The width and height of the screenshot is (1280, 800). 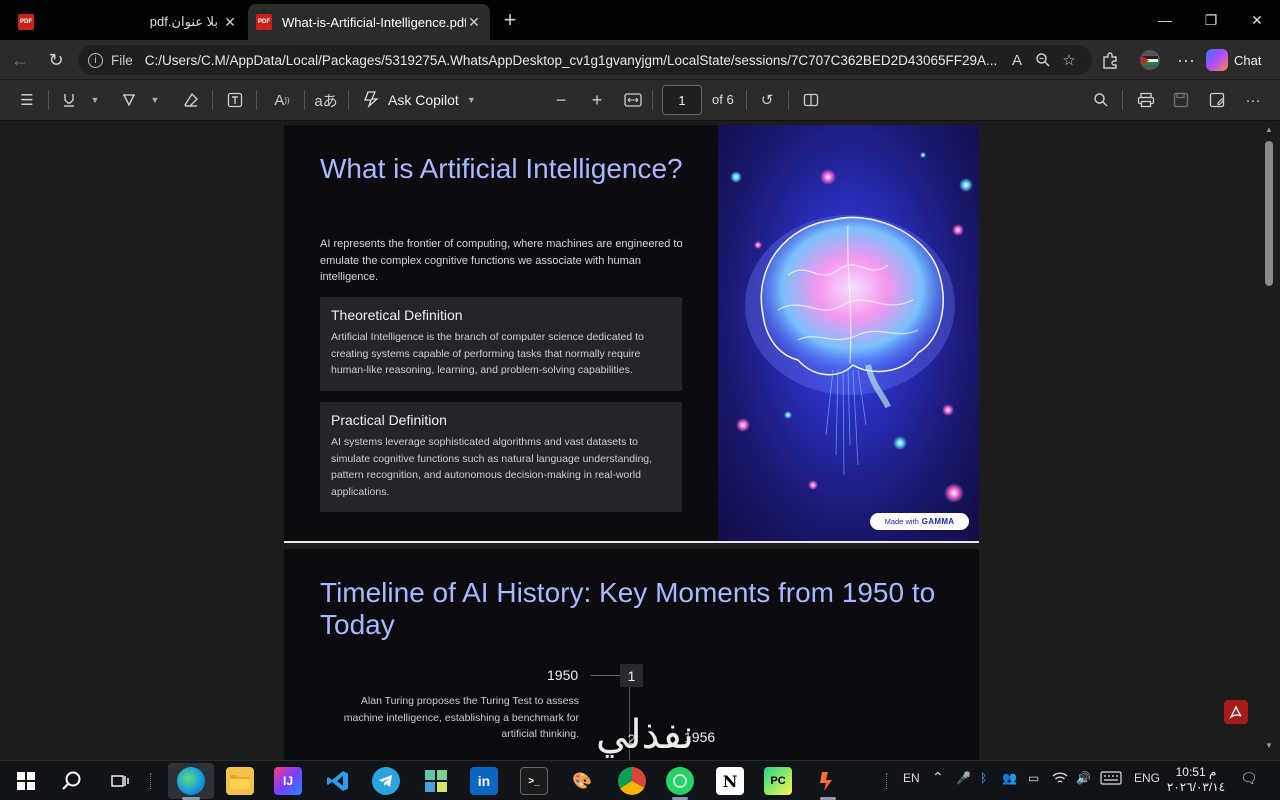 I want to click on teams-icon: 👥, so click(x=1009, y=778).